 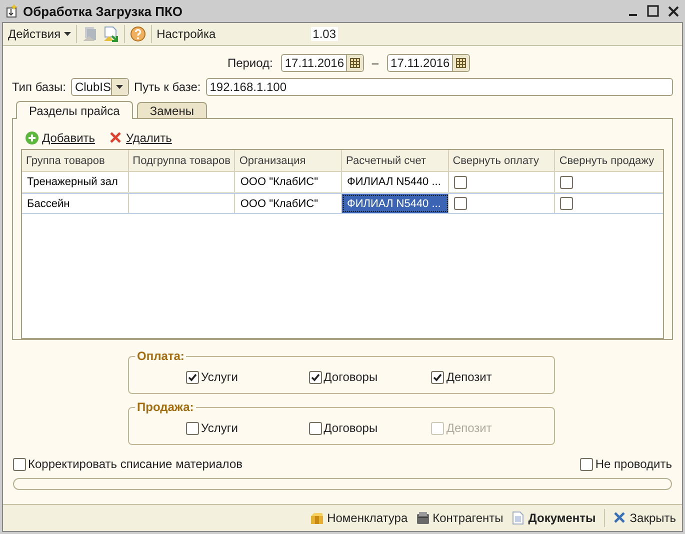 I want to click on delete-button: Удалить, so click(x=140, y=138).